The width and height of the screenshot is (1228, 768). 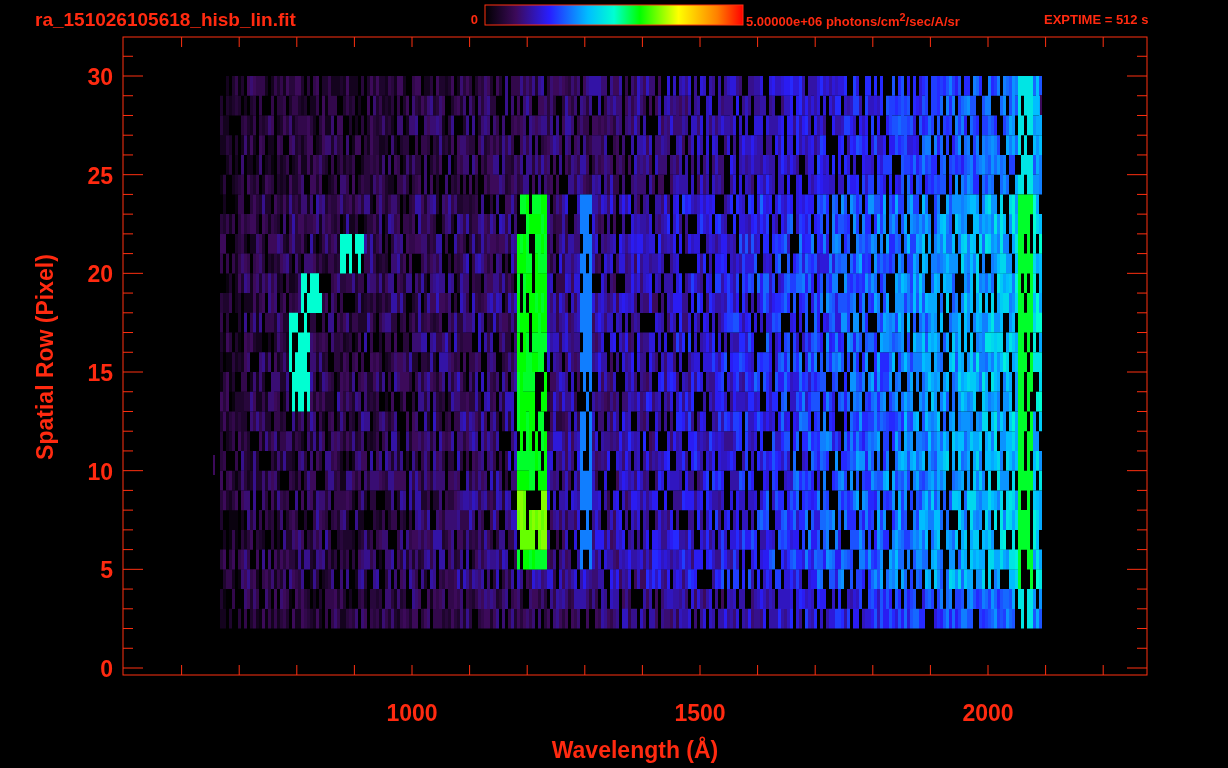 What do you see at coordinates (412, 713) in the screenshot?
I see `x-tick-label: 1000` at bounding box center [412, 713].